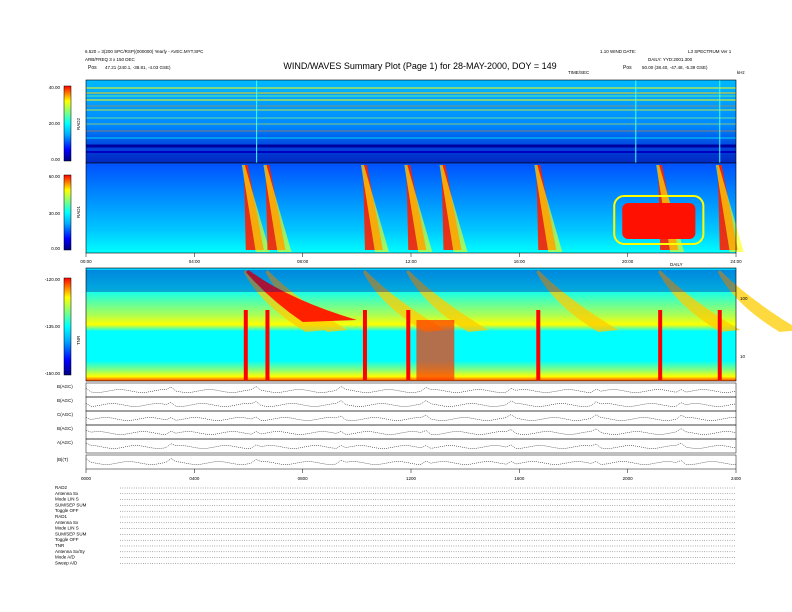 This screenshot has width=792, height=612. Describe the element at coordinates (741, 72) in the screenshot. I see `hz-label: kHz` at that location.